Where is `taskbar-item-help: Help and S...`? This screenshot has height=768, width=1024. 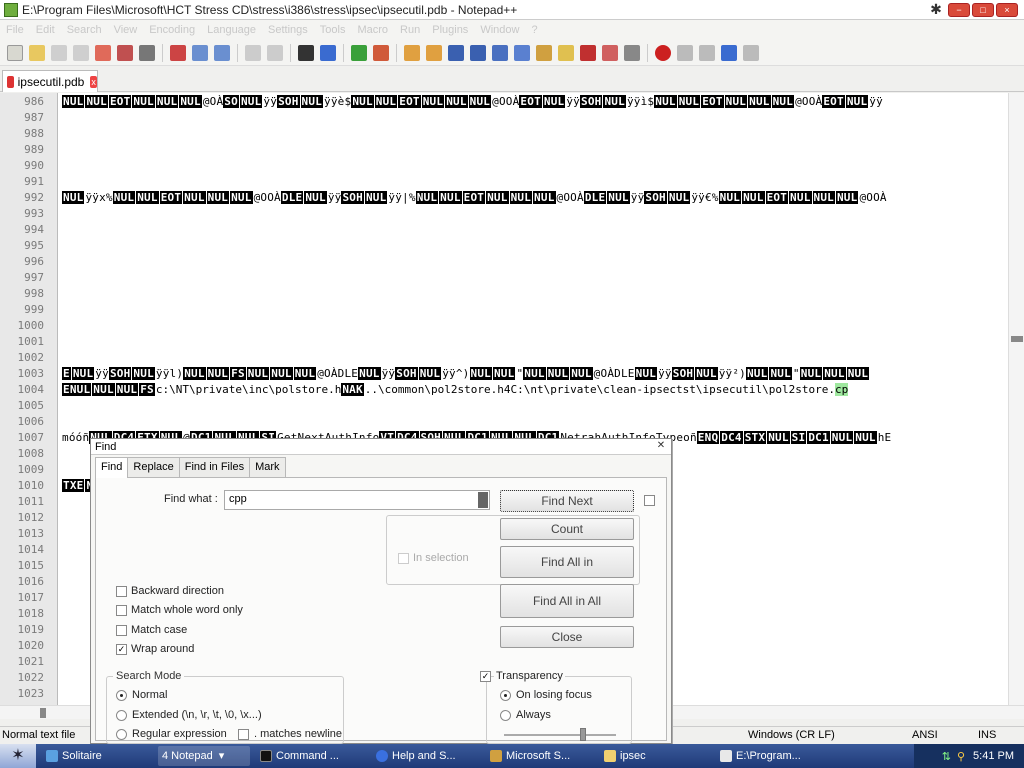 taskbar-item-help: Help and S... is located at coordinates (426, 756).